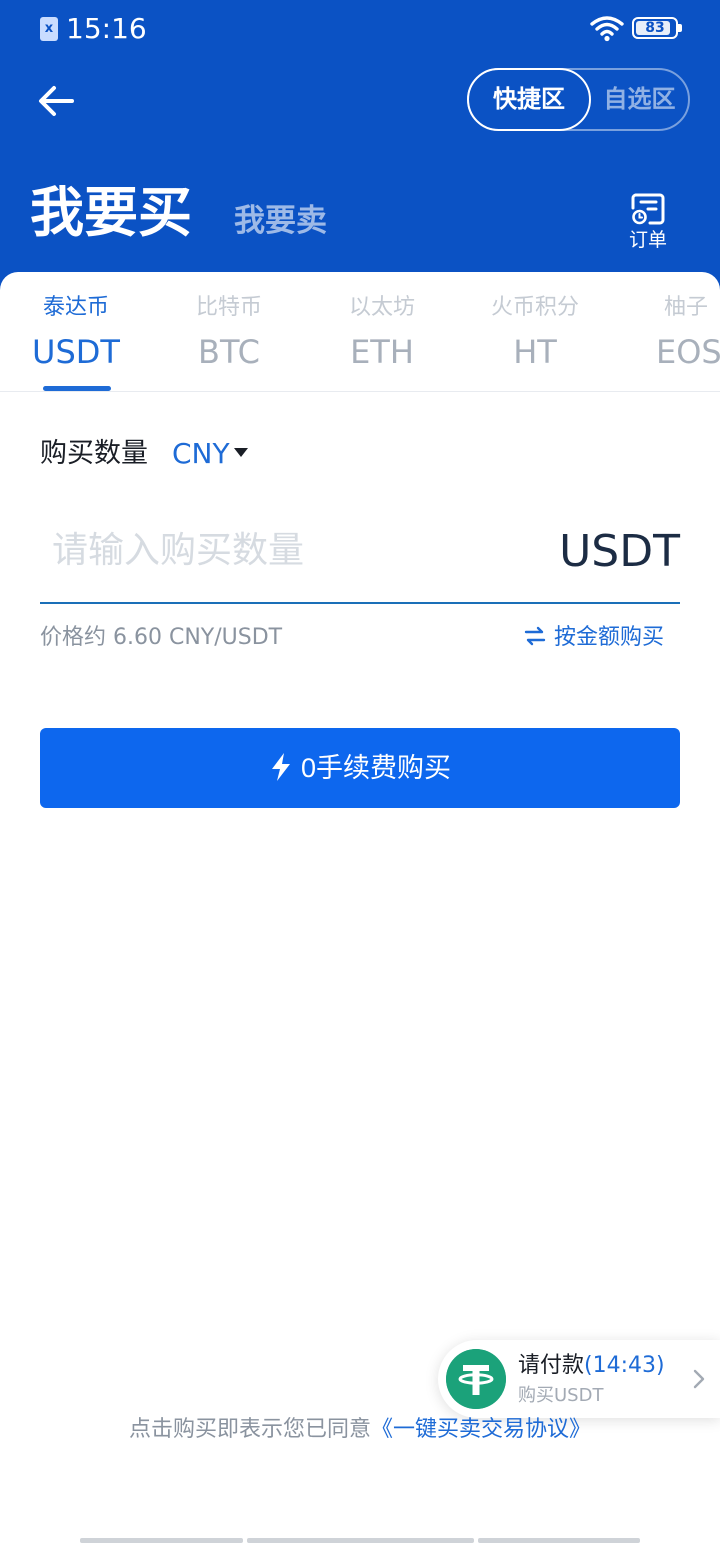  I want to click on caret-down-icon, so click(240, 452).